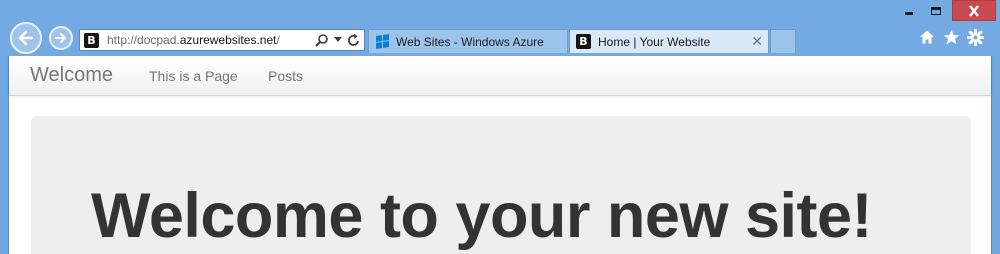 This screenshot has width=1000, height=254. I want to click on forward-arrow-icon, so click(60, 38).